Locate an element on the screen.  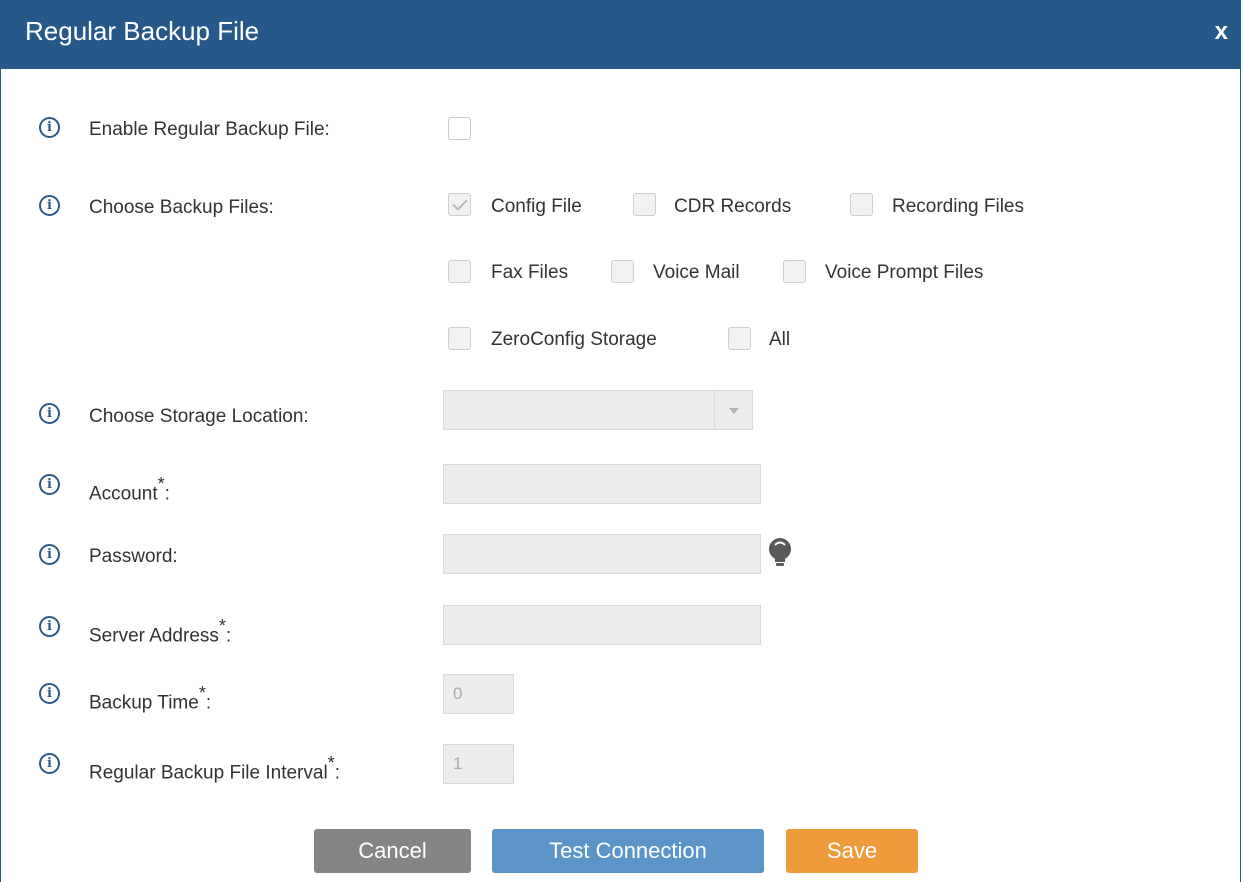
fax-files-checkbox is located at coordinates (459, 271).